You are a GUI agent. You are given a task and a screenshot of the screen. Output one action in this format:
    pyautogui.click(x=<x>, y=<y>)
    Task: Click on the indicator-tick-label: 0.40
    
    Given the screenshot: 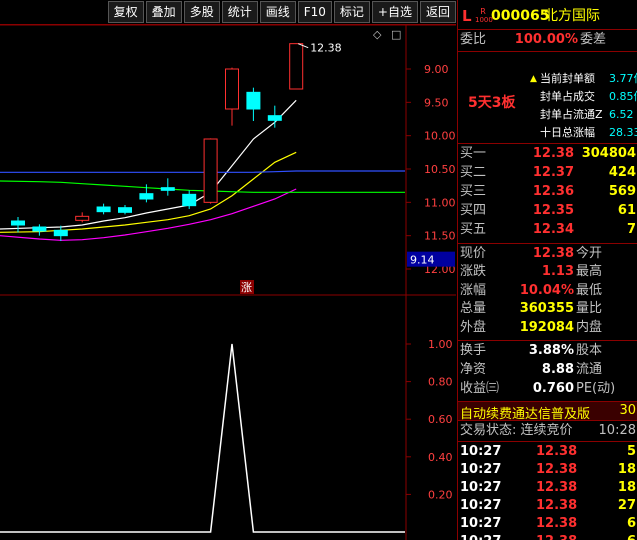 What is the action you would take?
    pyautogui.click(x=440, y=457)
    